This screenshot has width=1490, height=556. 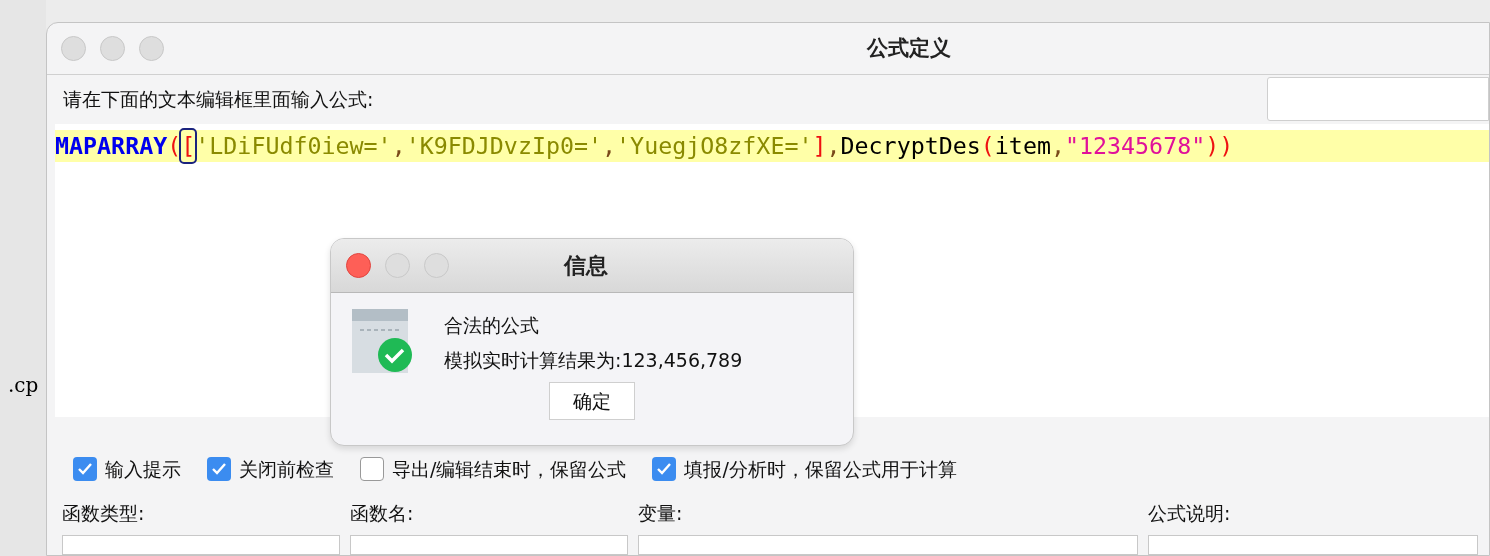 What do you see at coordinates (143, 469) in the screenshot?
I see `checkbox-label: 输入提示` at bounding box center [143, 469].